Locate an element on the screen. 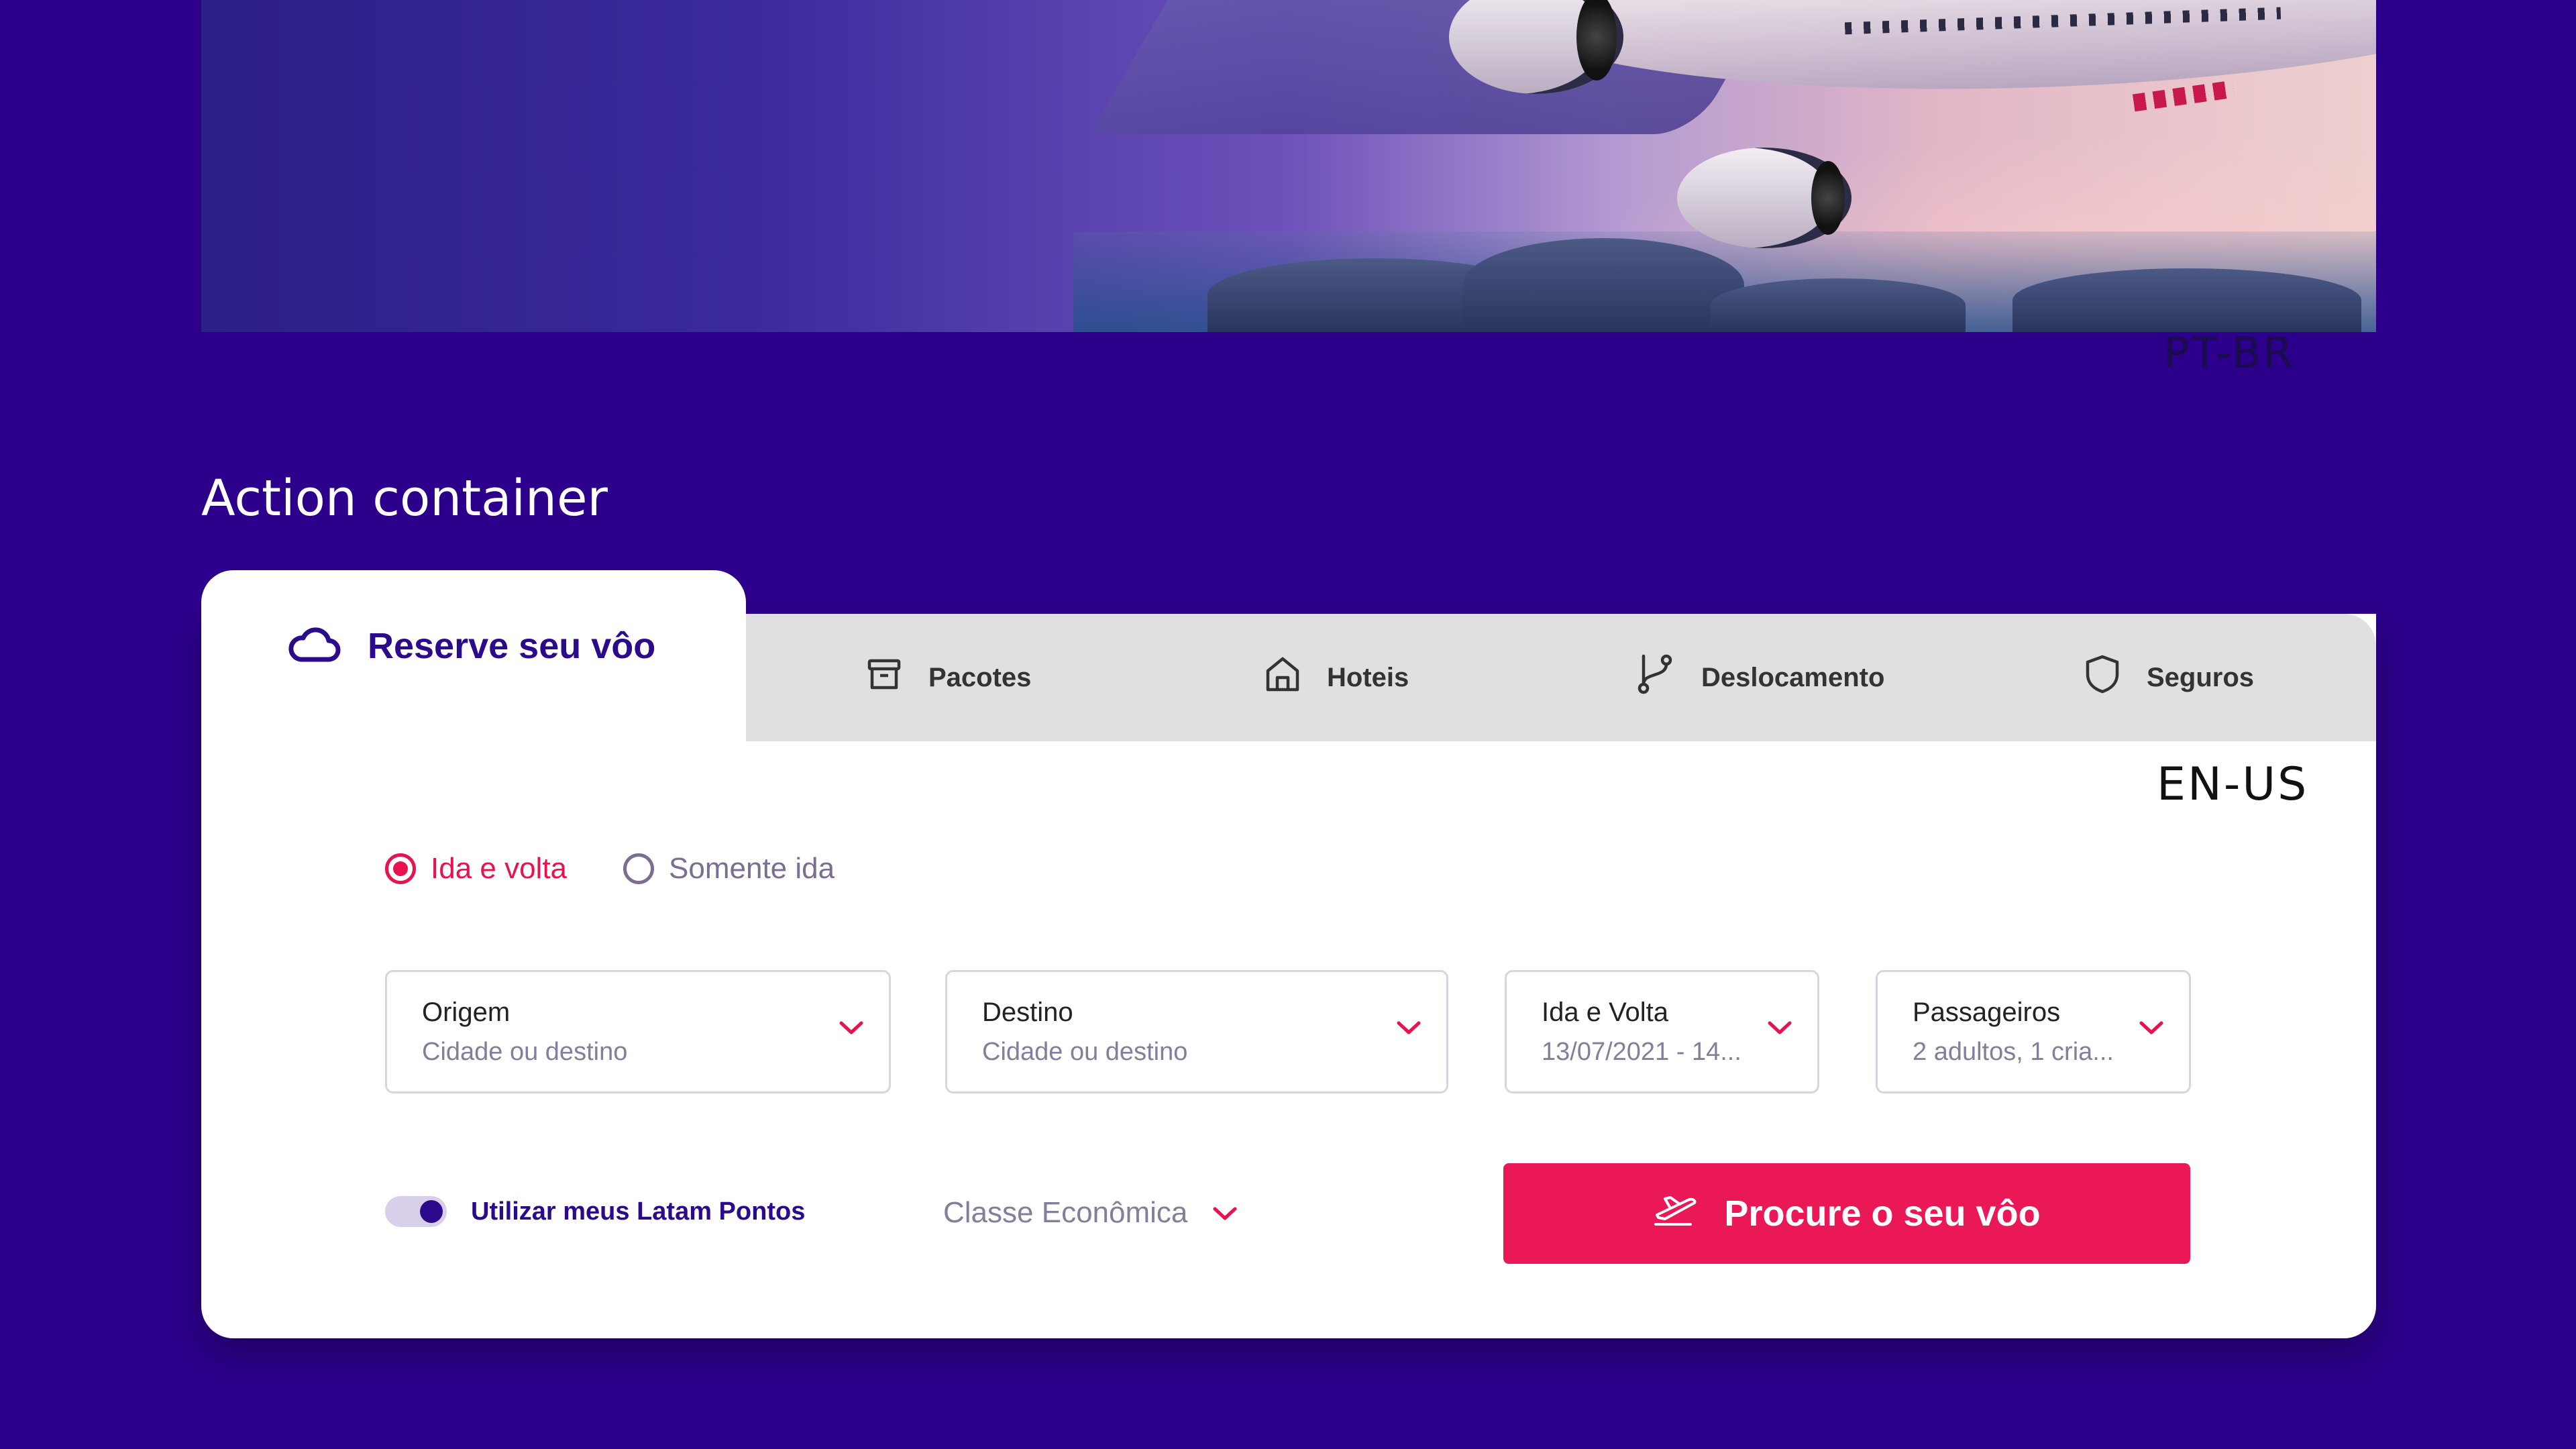 This screenshot has width=2576, height=1449. plane-takeoff-icon is located at coordinates (1676, 1214).